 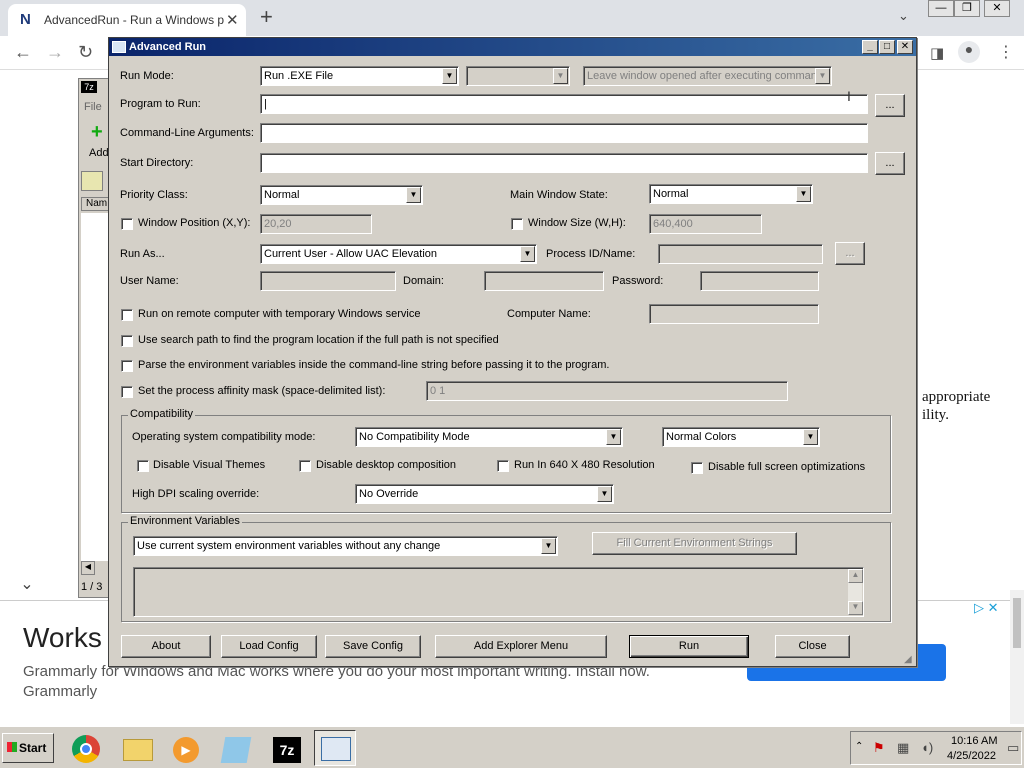 What do you see at coordinates (564, 163) in the screenshot?
I see `start-dir-input` at bounding box center [564, 163].